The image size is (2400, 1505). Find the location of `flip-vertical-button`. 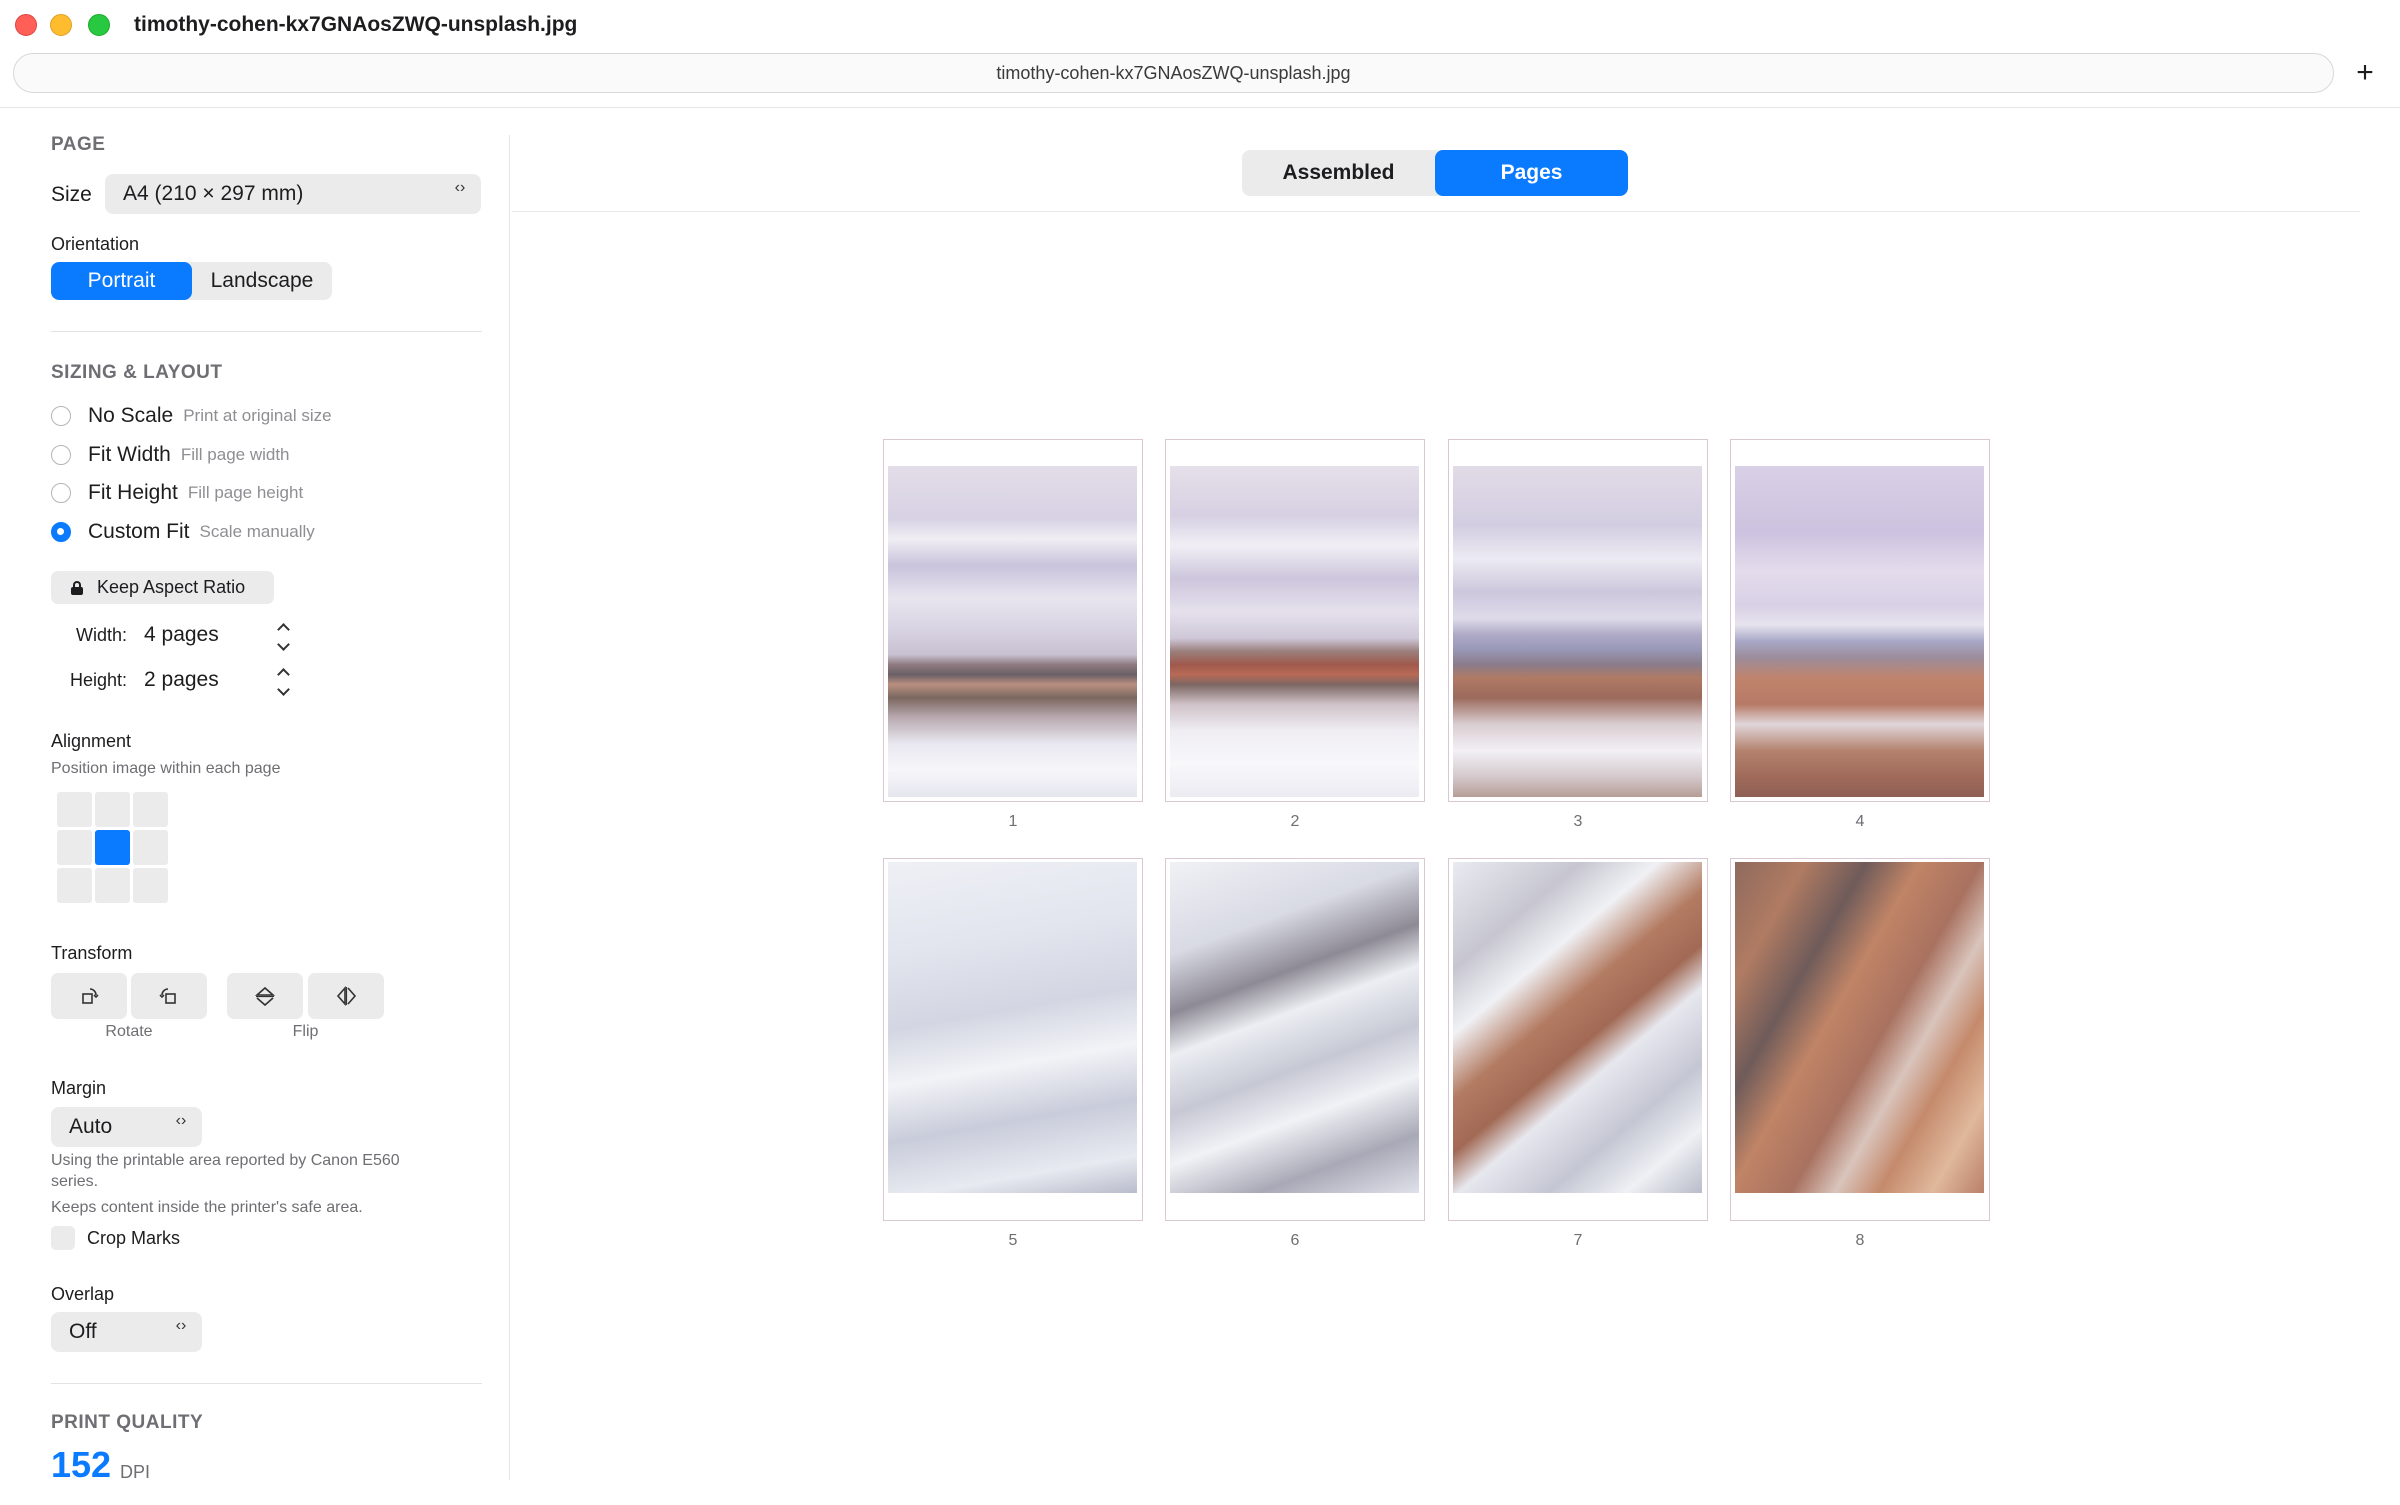

flip-vertical-button is located at coordinates (265, 996).